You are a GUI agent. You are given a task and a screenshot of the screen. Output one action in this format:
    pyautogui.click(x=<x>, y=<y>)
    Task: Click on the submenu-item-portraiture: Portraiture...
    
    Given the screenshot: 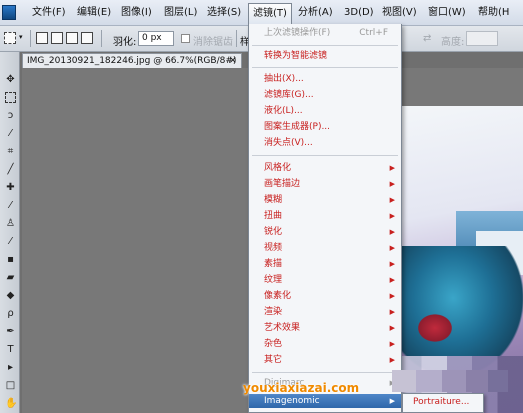 What is the action you would take?
    pyautogui.click(x=441, y=402)
    